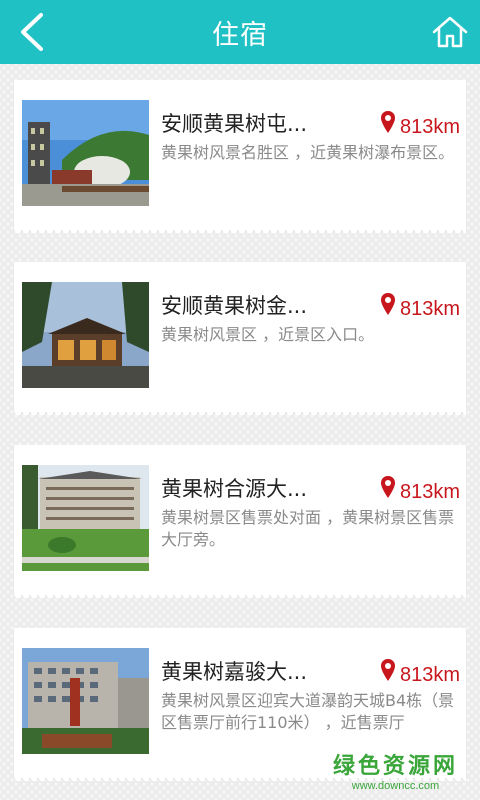 This screenshot has height=800, width=480. What do you see at coordinates (308, 152) in the screenshot?
I see `hotel-address: 黄果树风景名胜区 ，近黄果树瀑布景区。` at bounding box center [308, 152].